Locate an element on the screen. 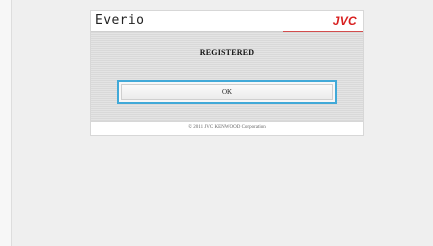 The image size is (433, 246). copyright-text: © 2011 JVC KENWOOD Corporation is located at coordinates (227, 127).